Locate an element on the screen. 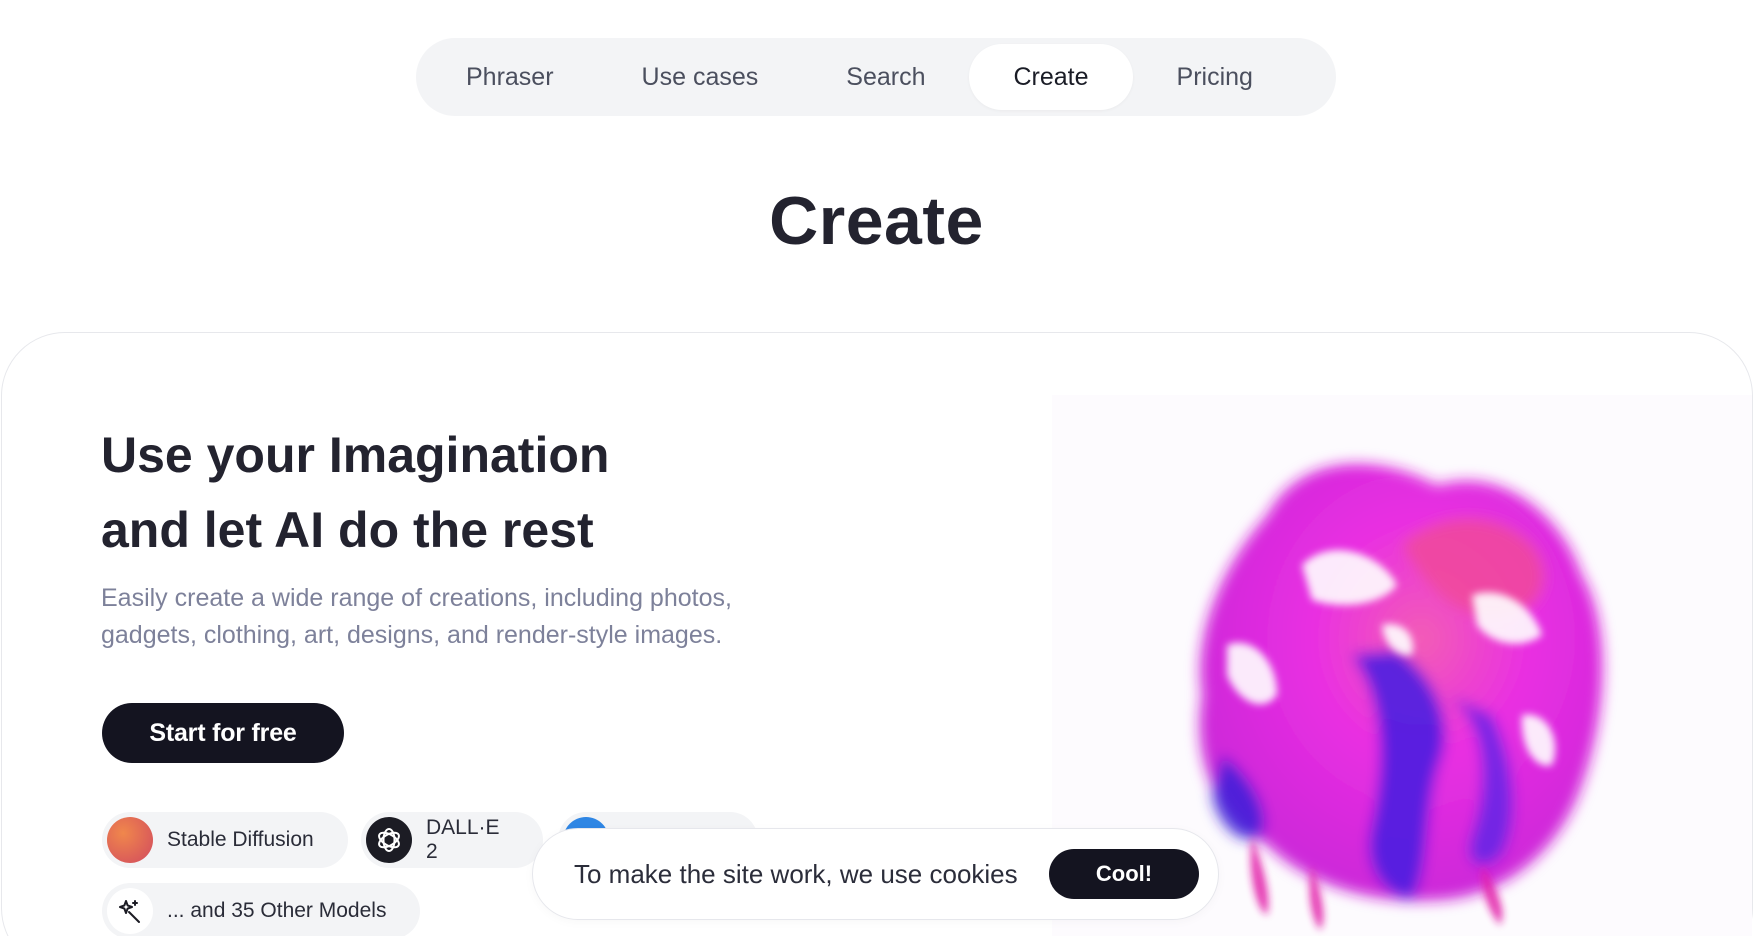  model-chip-label: ... and 35 Other Models is located at coordinates (277, 910).